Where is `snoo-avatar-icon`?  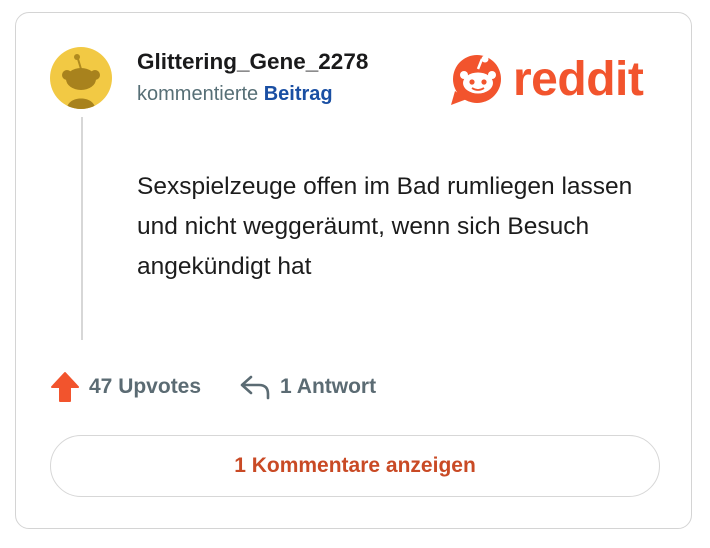
snoo-avatar-icon is located at coordinates (81, 81).